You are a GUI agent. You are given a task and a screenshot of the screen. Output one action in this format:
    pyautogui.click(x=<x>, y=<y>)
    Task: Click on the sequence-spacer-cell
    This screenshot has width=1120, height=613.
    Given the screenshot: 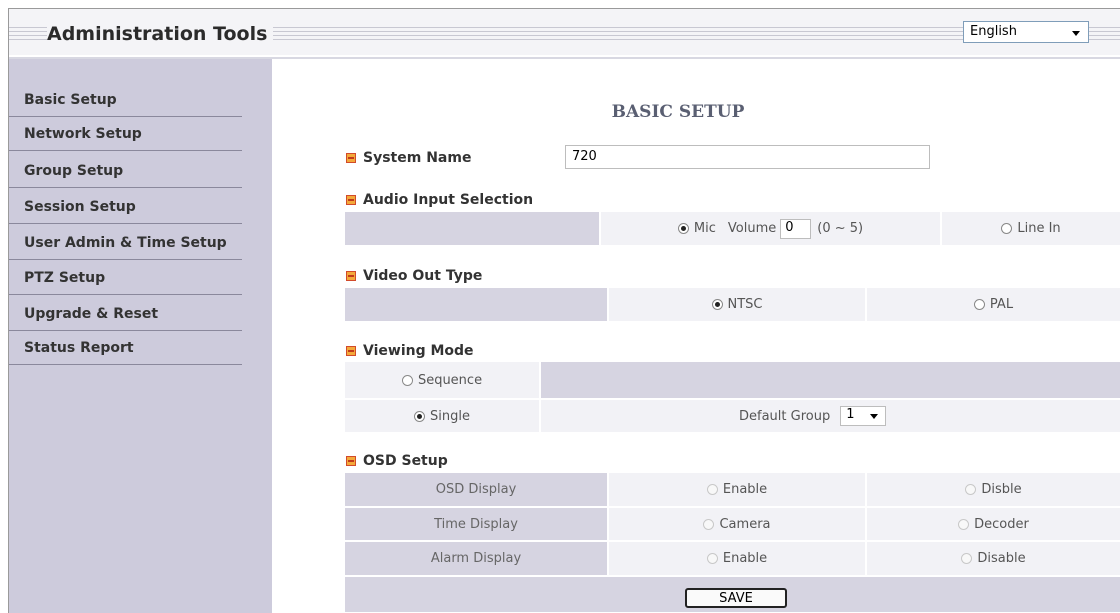 What is the action you would take?
    pyautogui.click(x=830, y=380)
    